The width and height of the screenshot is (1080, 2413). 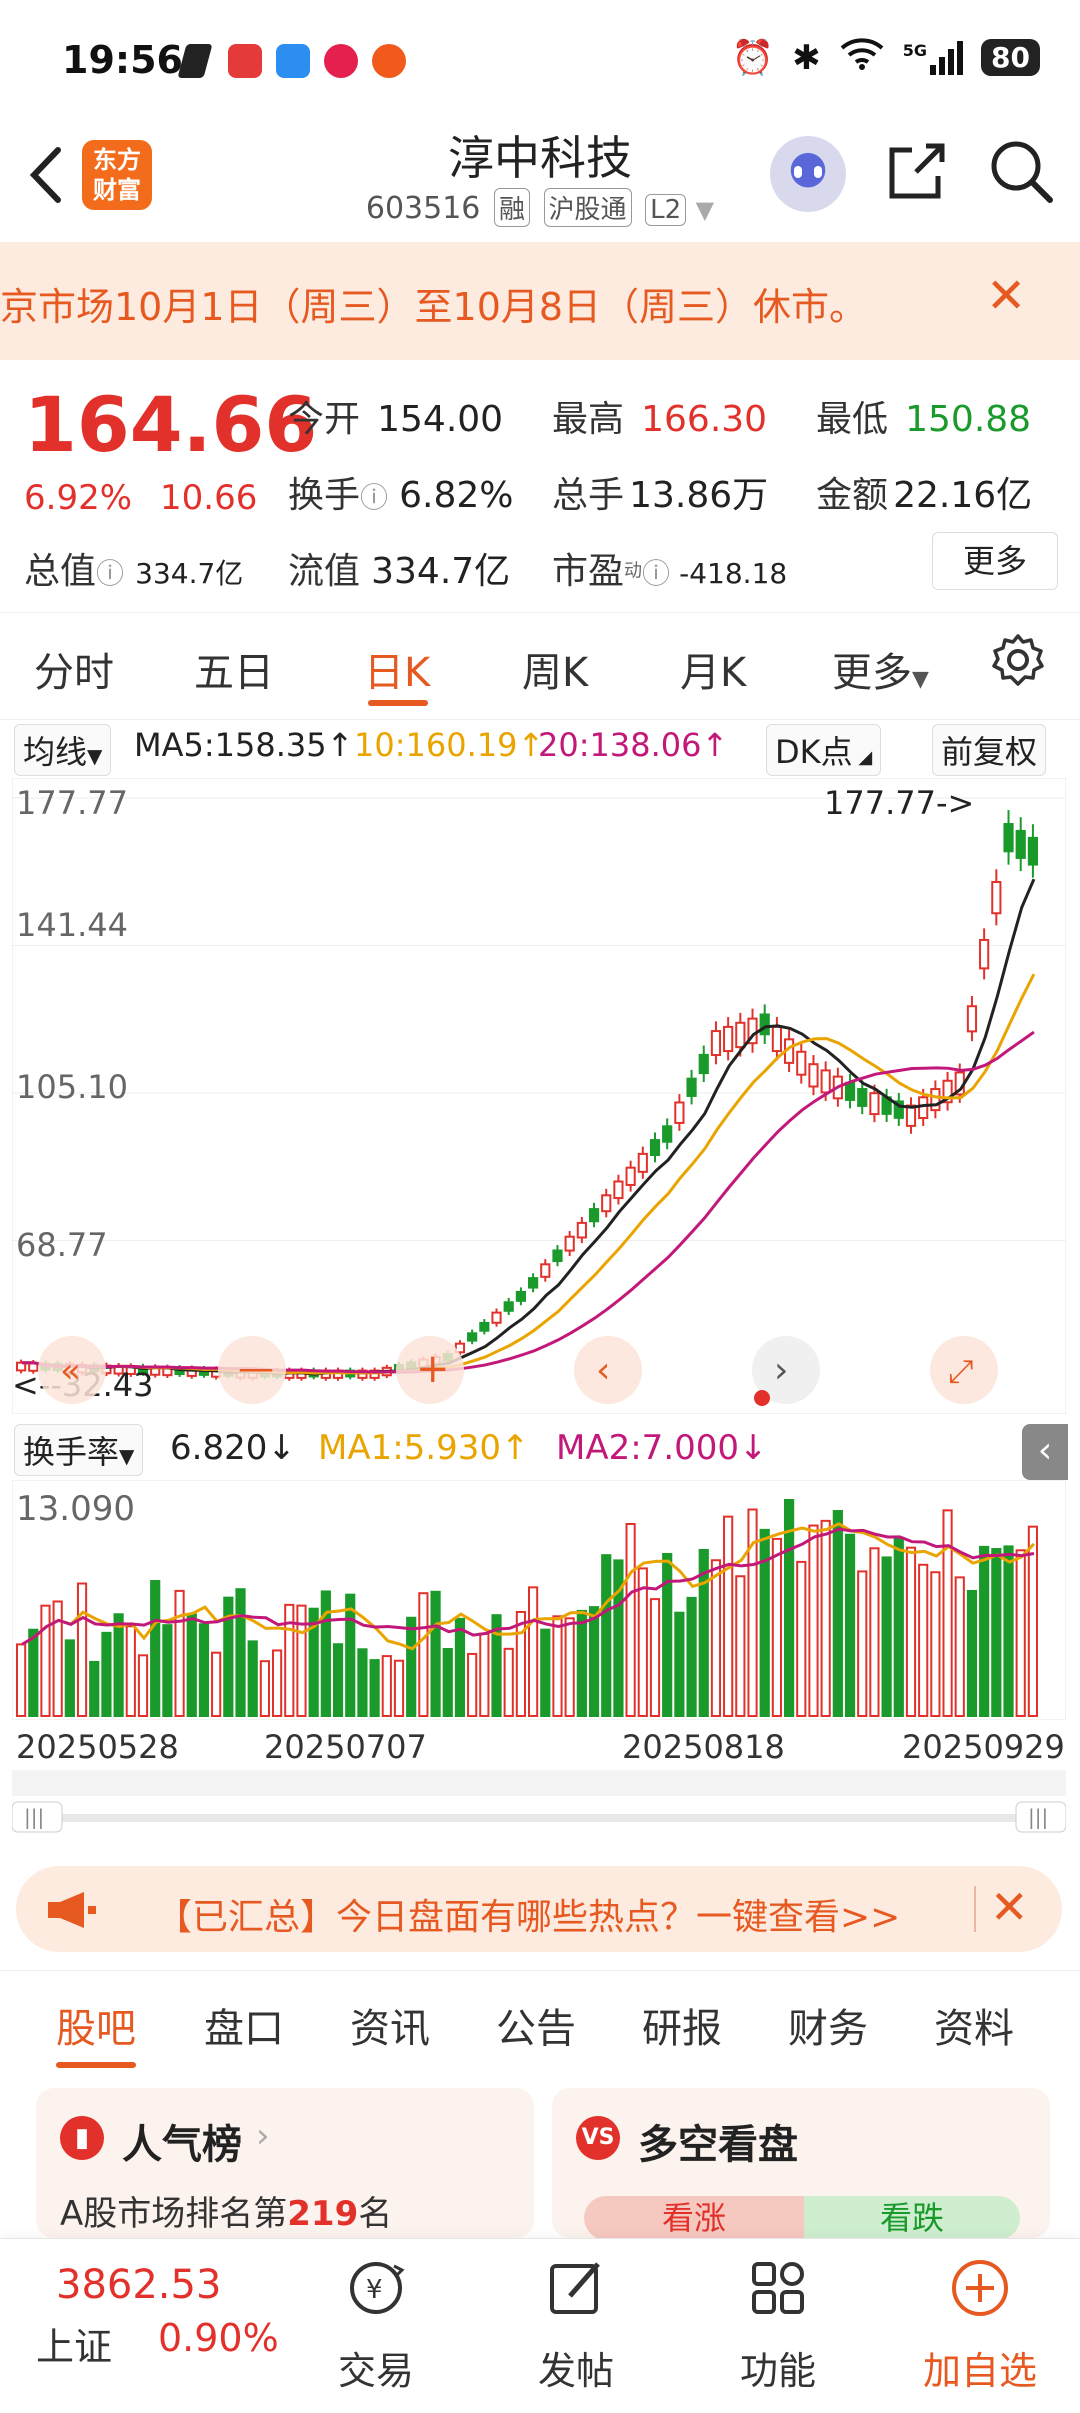 What do you see at coordinates (423, 208) in the screenshot?
I see `stock-code: 603516` at bounding box center [423, 208].